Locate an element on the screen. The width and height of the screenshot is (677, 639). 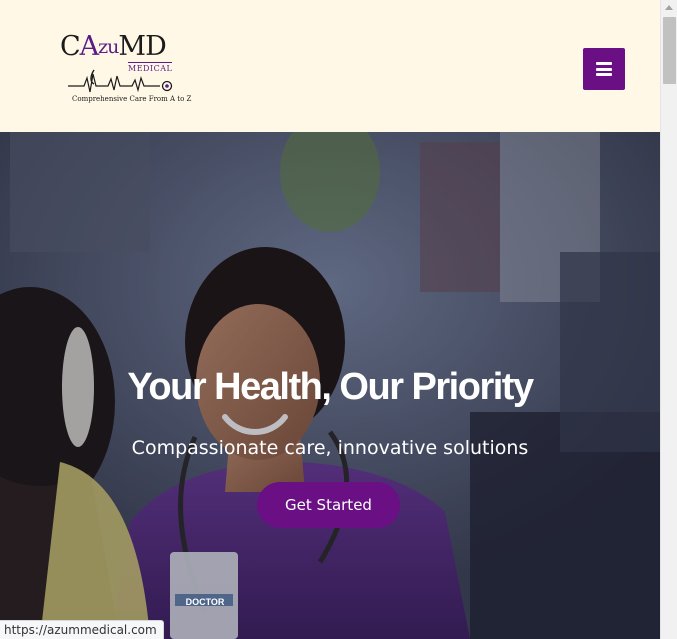
hero-subtitle: Compassionate care, innovative solutions is located at coordinates (330, 448).